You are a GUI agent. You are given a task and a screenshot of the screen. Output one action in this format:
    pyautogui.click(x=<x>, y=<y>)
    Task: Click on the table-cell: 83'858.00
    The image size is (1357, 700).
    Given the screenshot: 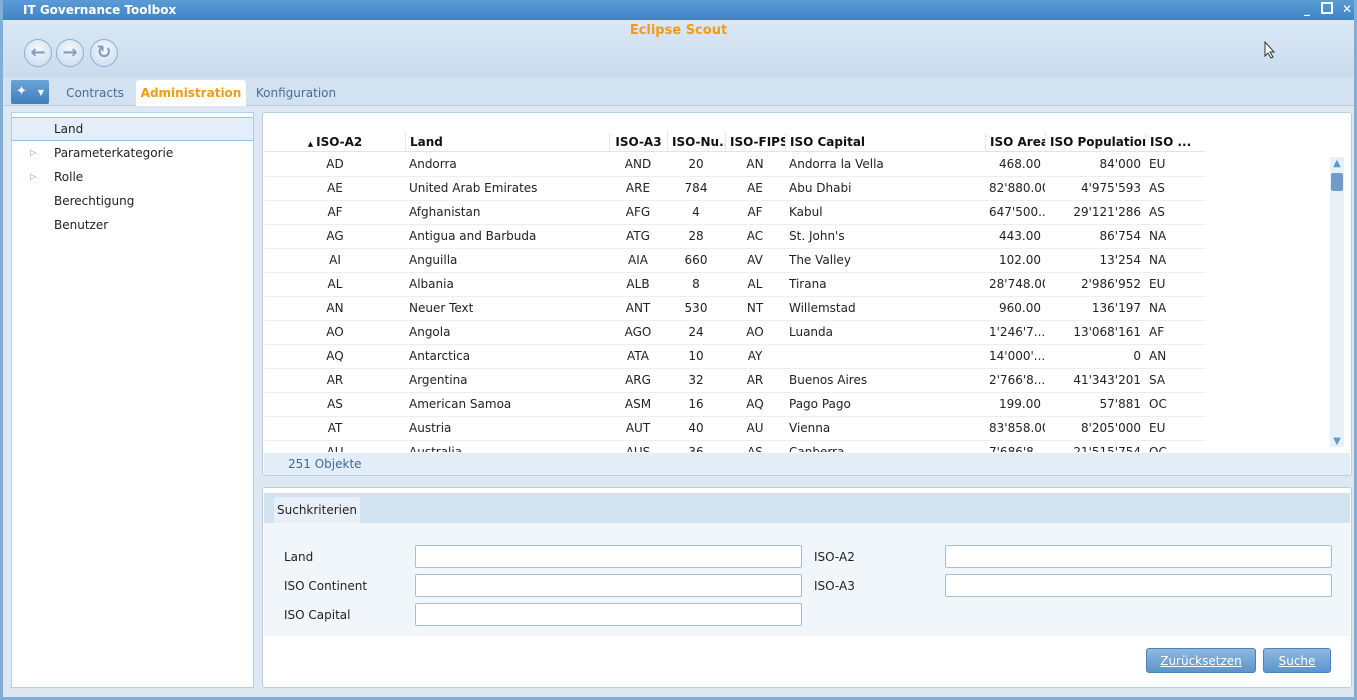 What is the action you would take?
    pyautogui.click(x=1017, y=428)
    